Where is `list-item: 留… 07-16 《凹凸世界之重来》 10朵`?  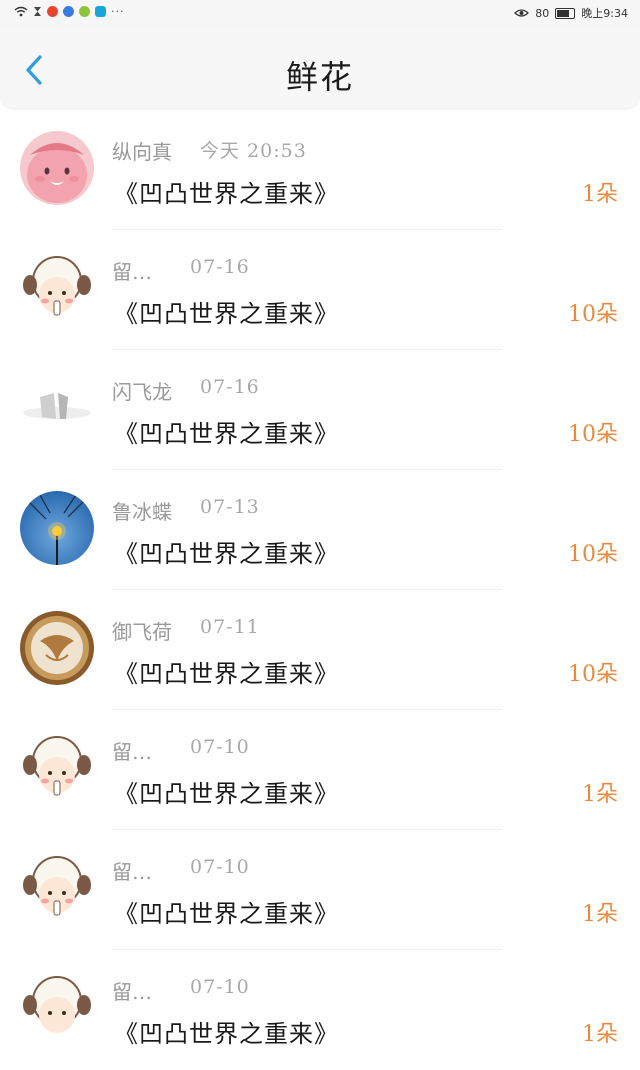
list-item: 留… 07-16 《凹凸世界之重来》 10朵 is located at coordinates (320, 290).